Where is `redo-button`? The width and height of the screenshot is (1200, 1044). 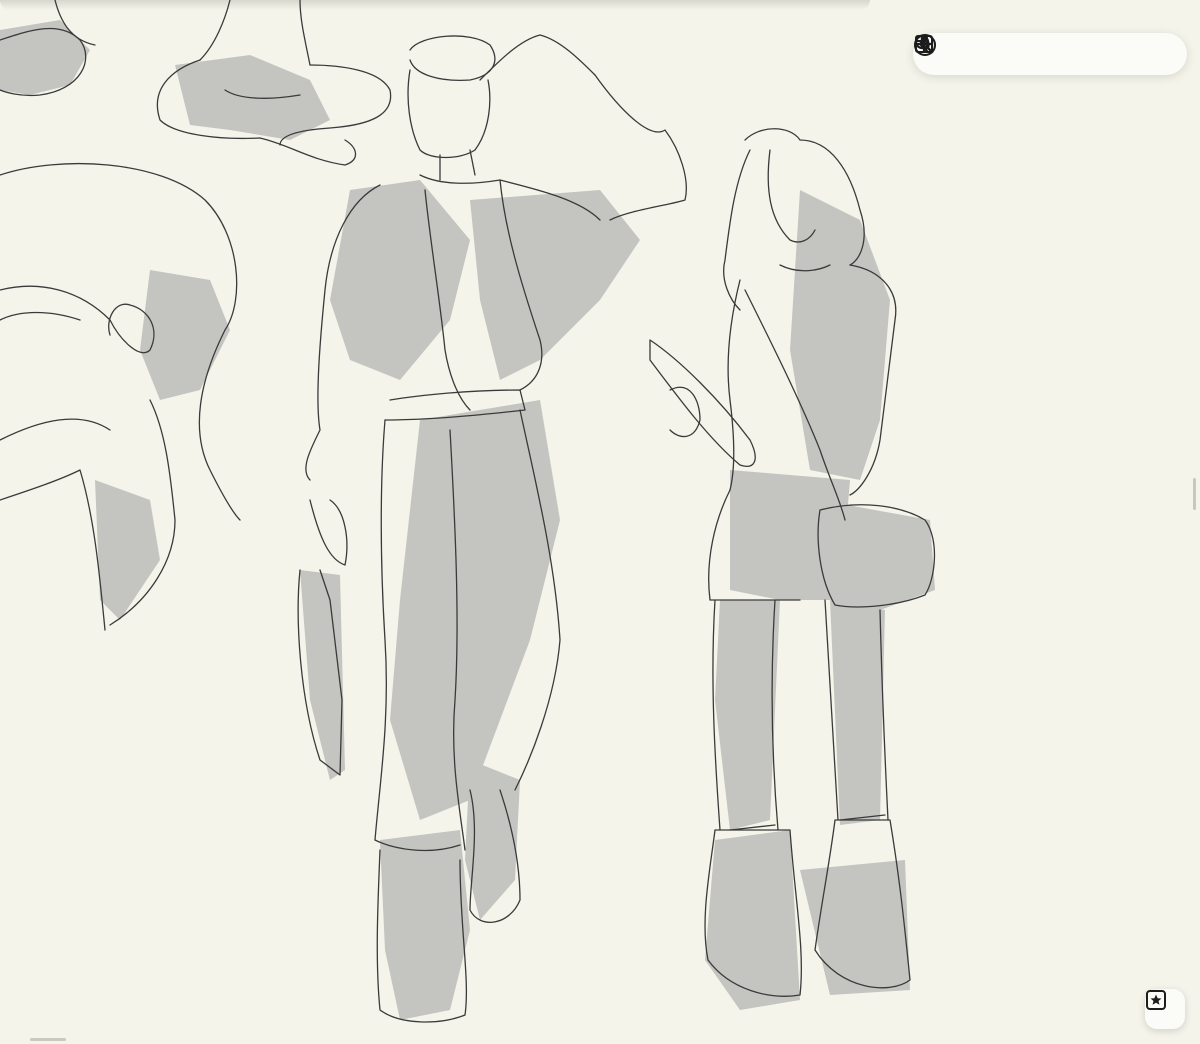 redo-button is located at coordinates (990, 52).